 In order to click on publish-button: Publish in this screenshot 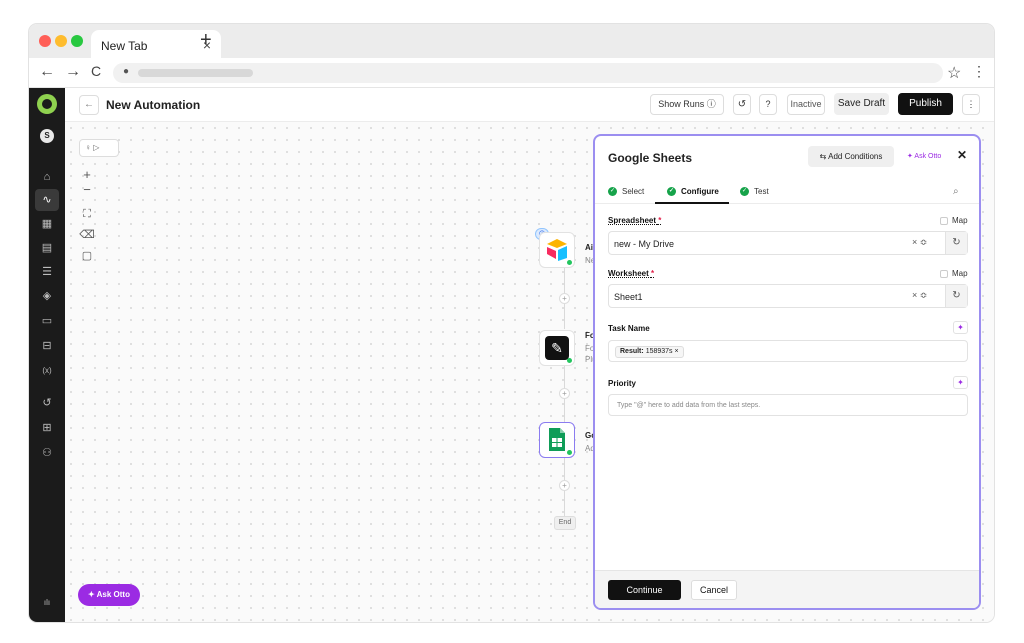, I will do `click(925, 104)`.